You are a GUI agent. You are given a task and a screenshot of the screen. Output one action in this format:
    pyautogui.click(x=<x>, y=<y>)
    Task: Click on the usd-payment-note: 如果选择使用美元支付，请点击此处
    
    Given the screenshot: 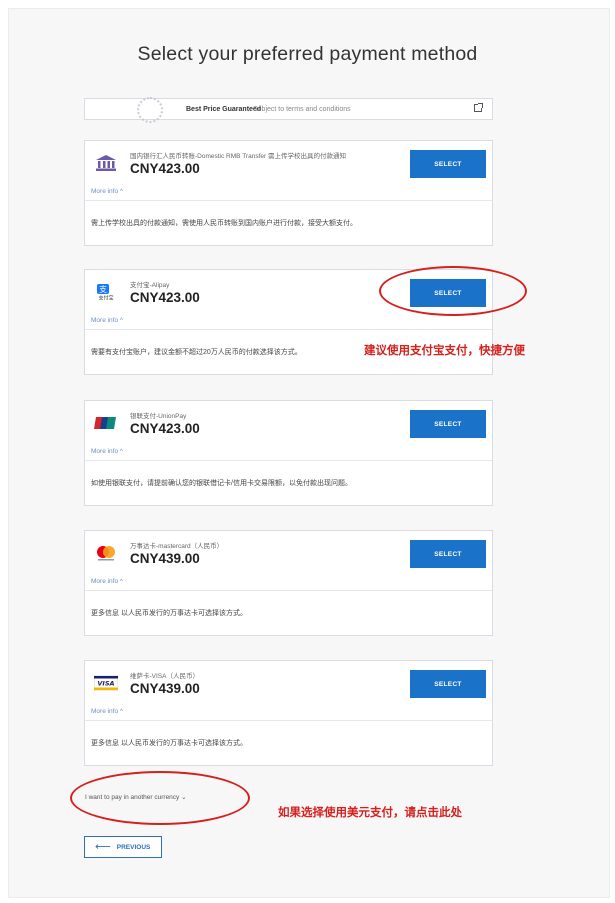 What is the action you would take?
    pyautogui.click(x=370, y=812)
    